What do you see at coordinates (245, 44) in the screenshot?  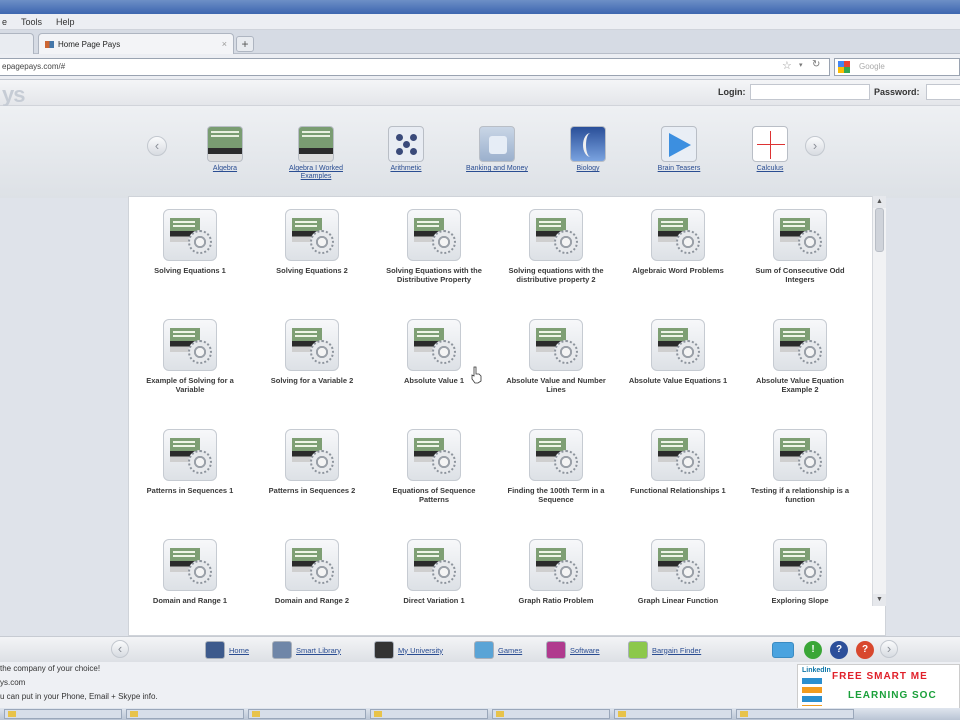 I see `new-tab-button: +` at bounding box center [245, 44].